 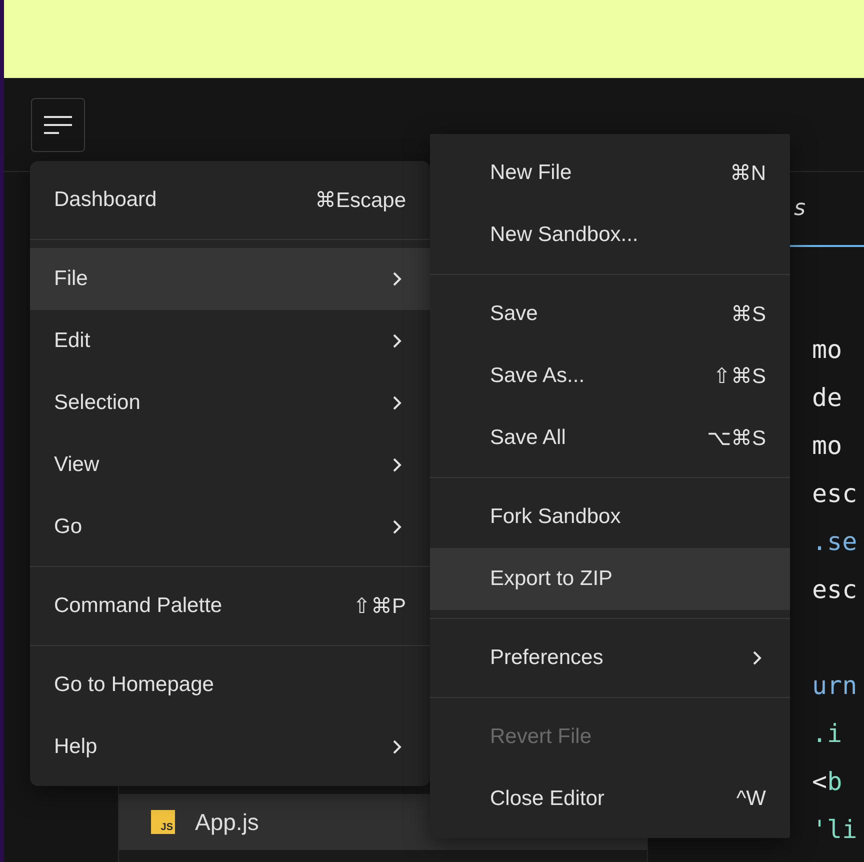 What do you see at coordinates (227, 822) in the screenshot?
I see `file-name: App.js` at bounding box center [227, 822].